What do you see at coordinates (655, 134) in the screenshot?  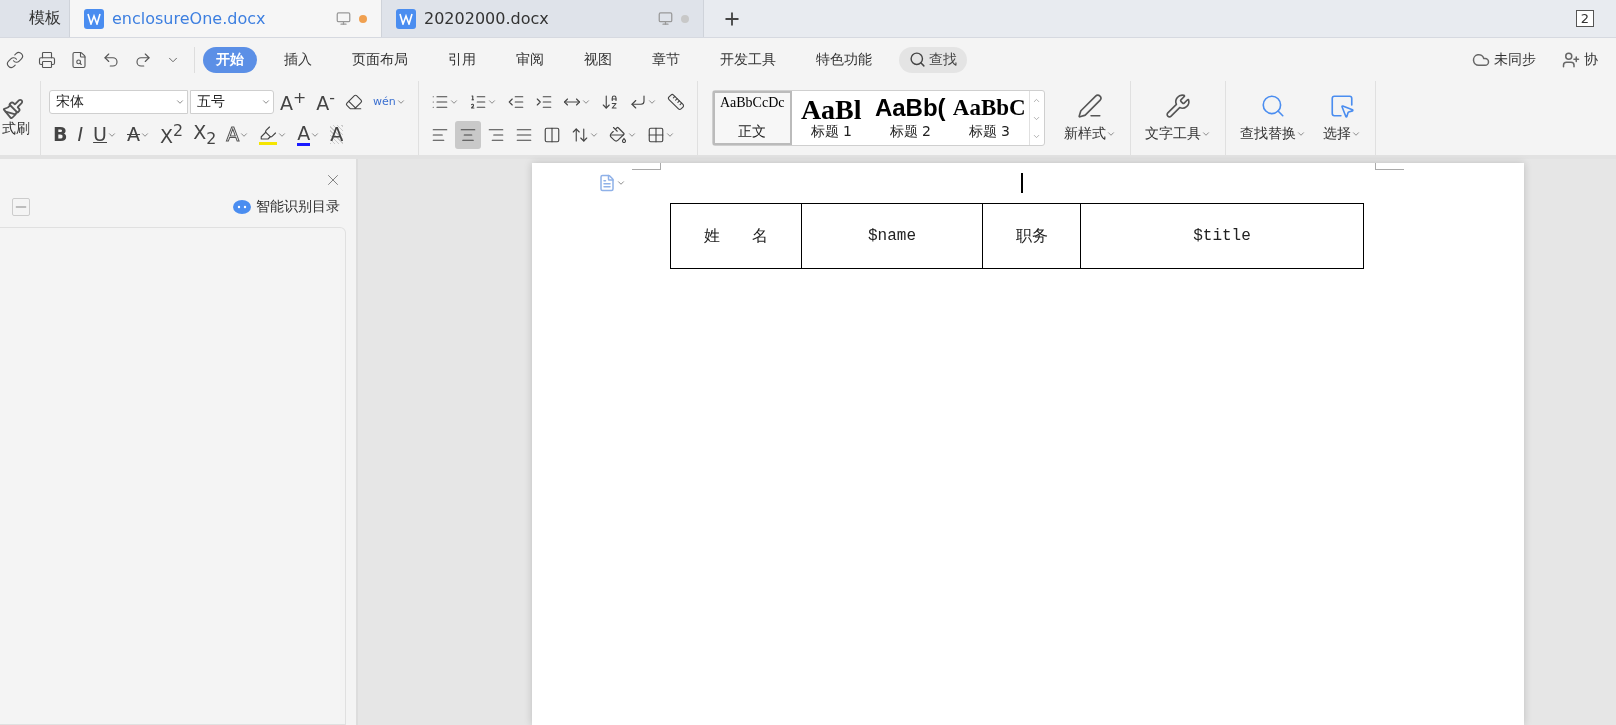 I see `border-icon` at bounding box center [655, 134].